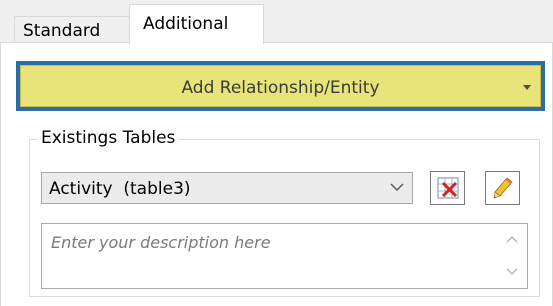 The height and width of the screenshot is (306, 553). I want to click on existing-tables-title: Existings Tables, so click(108, 138).